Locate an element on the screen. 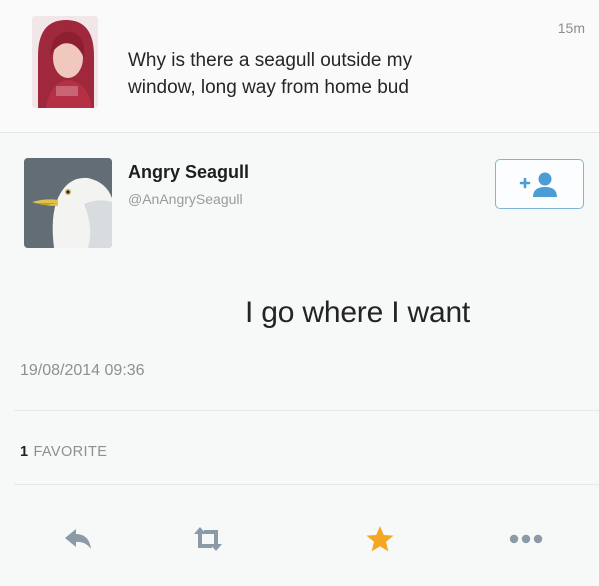  follow-button is located at coordinates (539, 184).